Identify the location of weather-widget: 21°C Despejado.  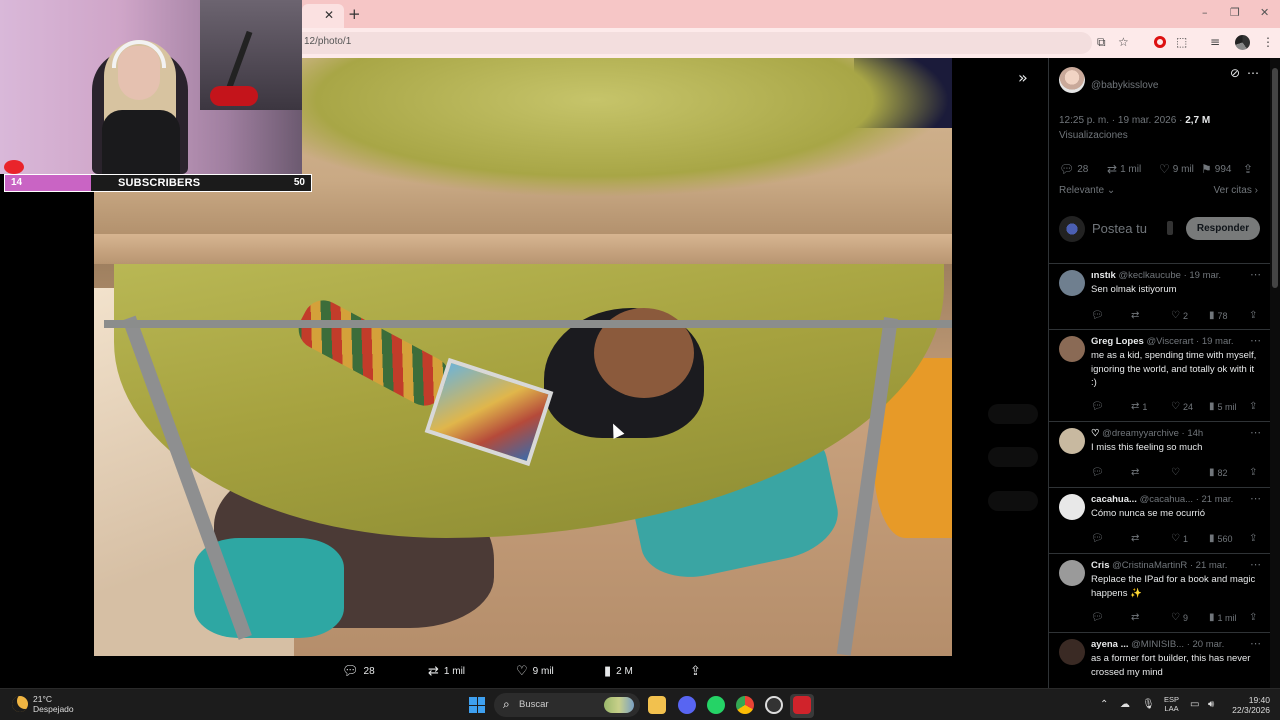
(53, 704).